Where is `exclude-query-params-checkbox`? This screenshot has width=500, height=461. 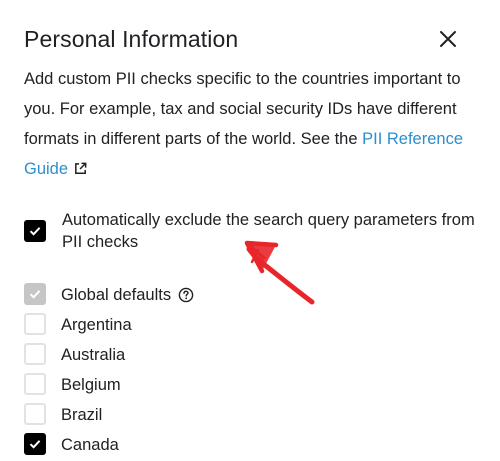 exclude-query-params-checkbox is located at coordinates (35, 231).